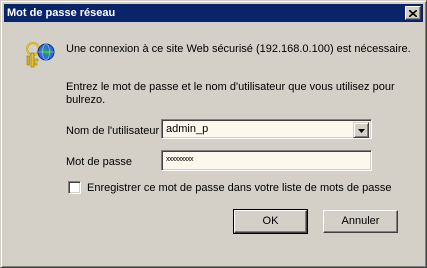 The image size is (427, 268). I want to click on close-icon, so click(413, 13).